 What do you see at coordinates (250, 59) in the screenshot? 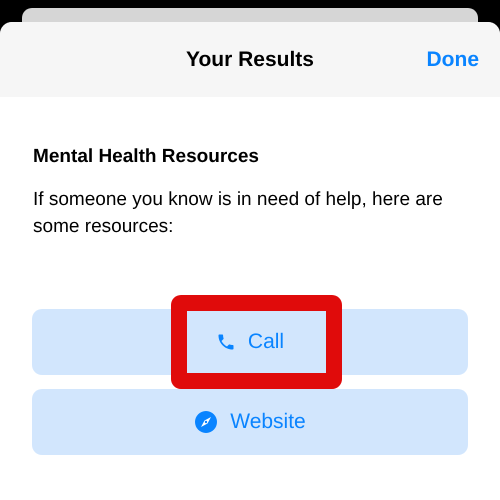
I see `sheet-title: Your Results` at bounding box center [250, 59].